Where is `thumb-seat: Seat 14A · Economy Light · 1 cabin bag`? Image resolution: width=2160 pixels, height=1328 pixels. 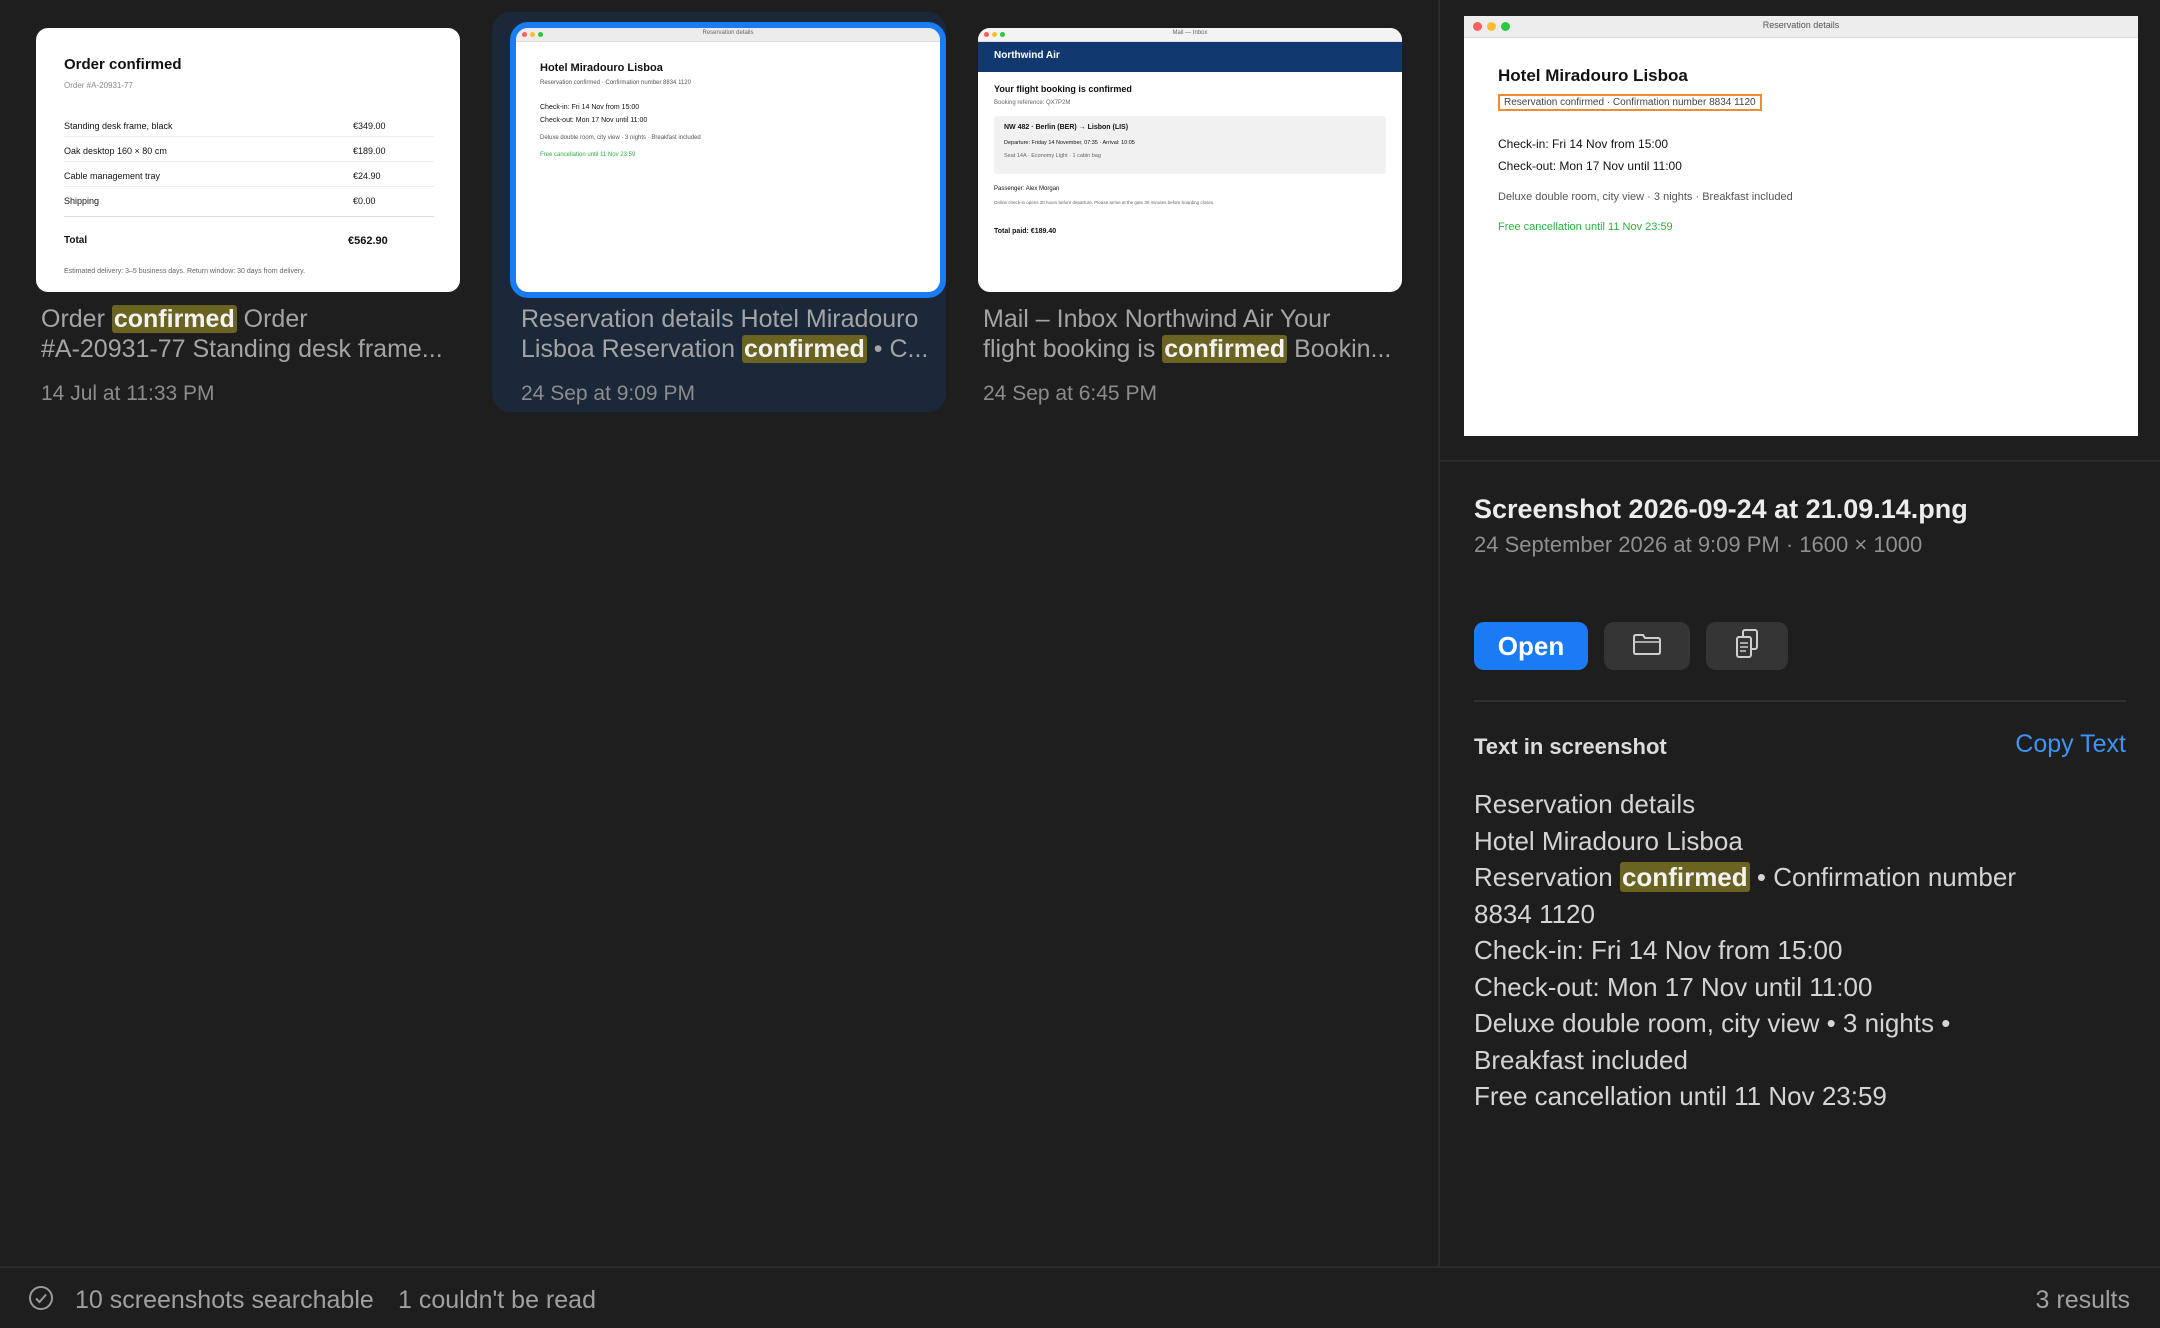
thumb-seat: Seat 14A · Economy Light · 1 cabin bag is located at coordinates (1052, 156).